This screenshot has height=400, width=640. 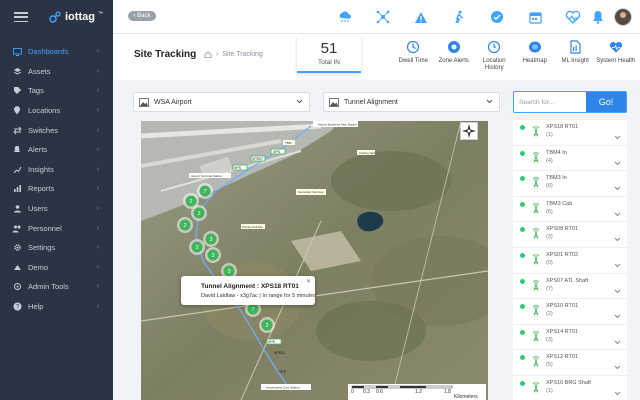 I want to click on dwell-time-icon, so click(x=413, y=47).